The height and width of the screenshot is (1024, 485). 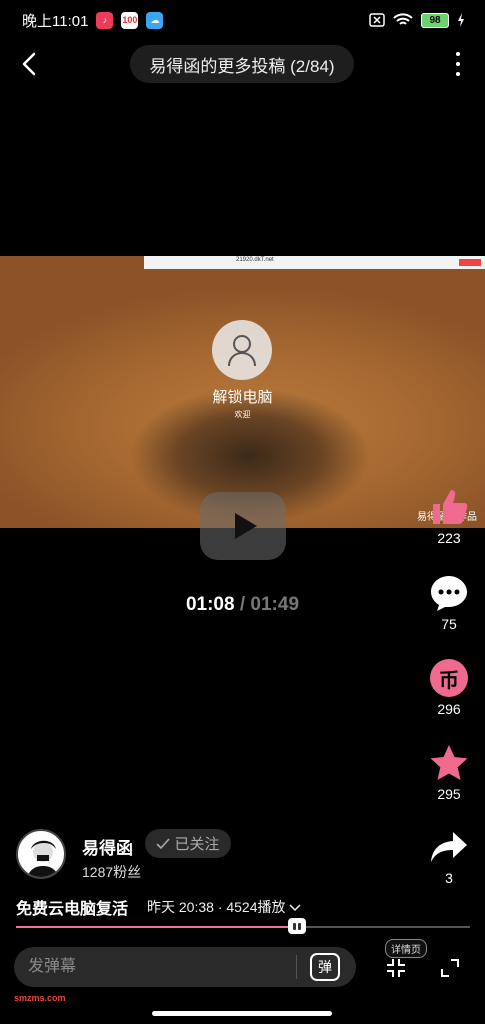 I want to click on status-time: 晚上11:01, so click(x=55, y=21).